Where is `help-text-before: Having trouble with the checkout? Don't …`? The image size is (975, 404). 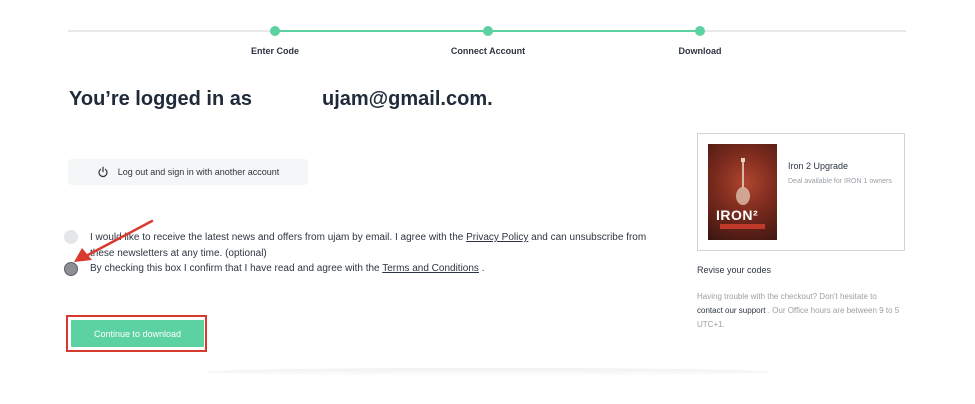 help-text-before: Having trouble with the checkout? Don't … is located at coordinates (787, 296).